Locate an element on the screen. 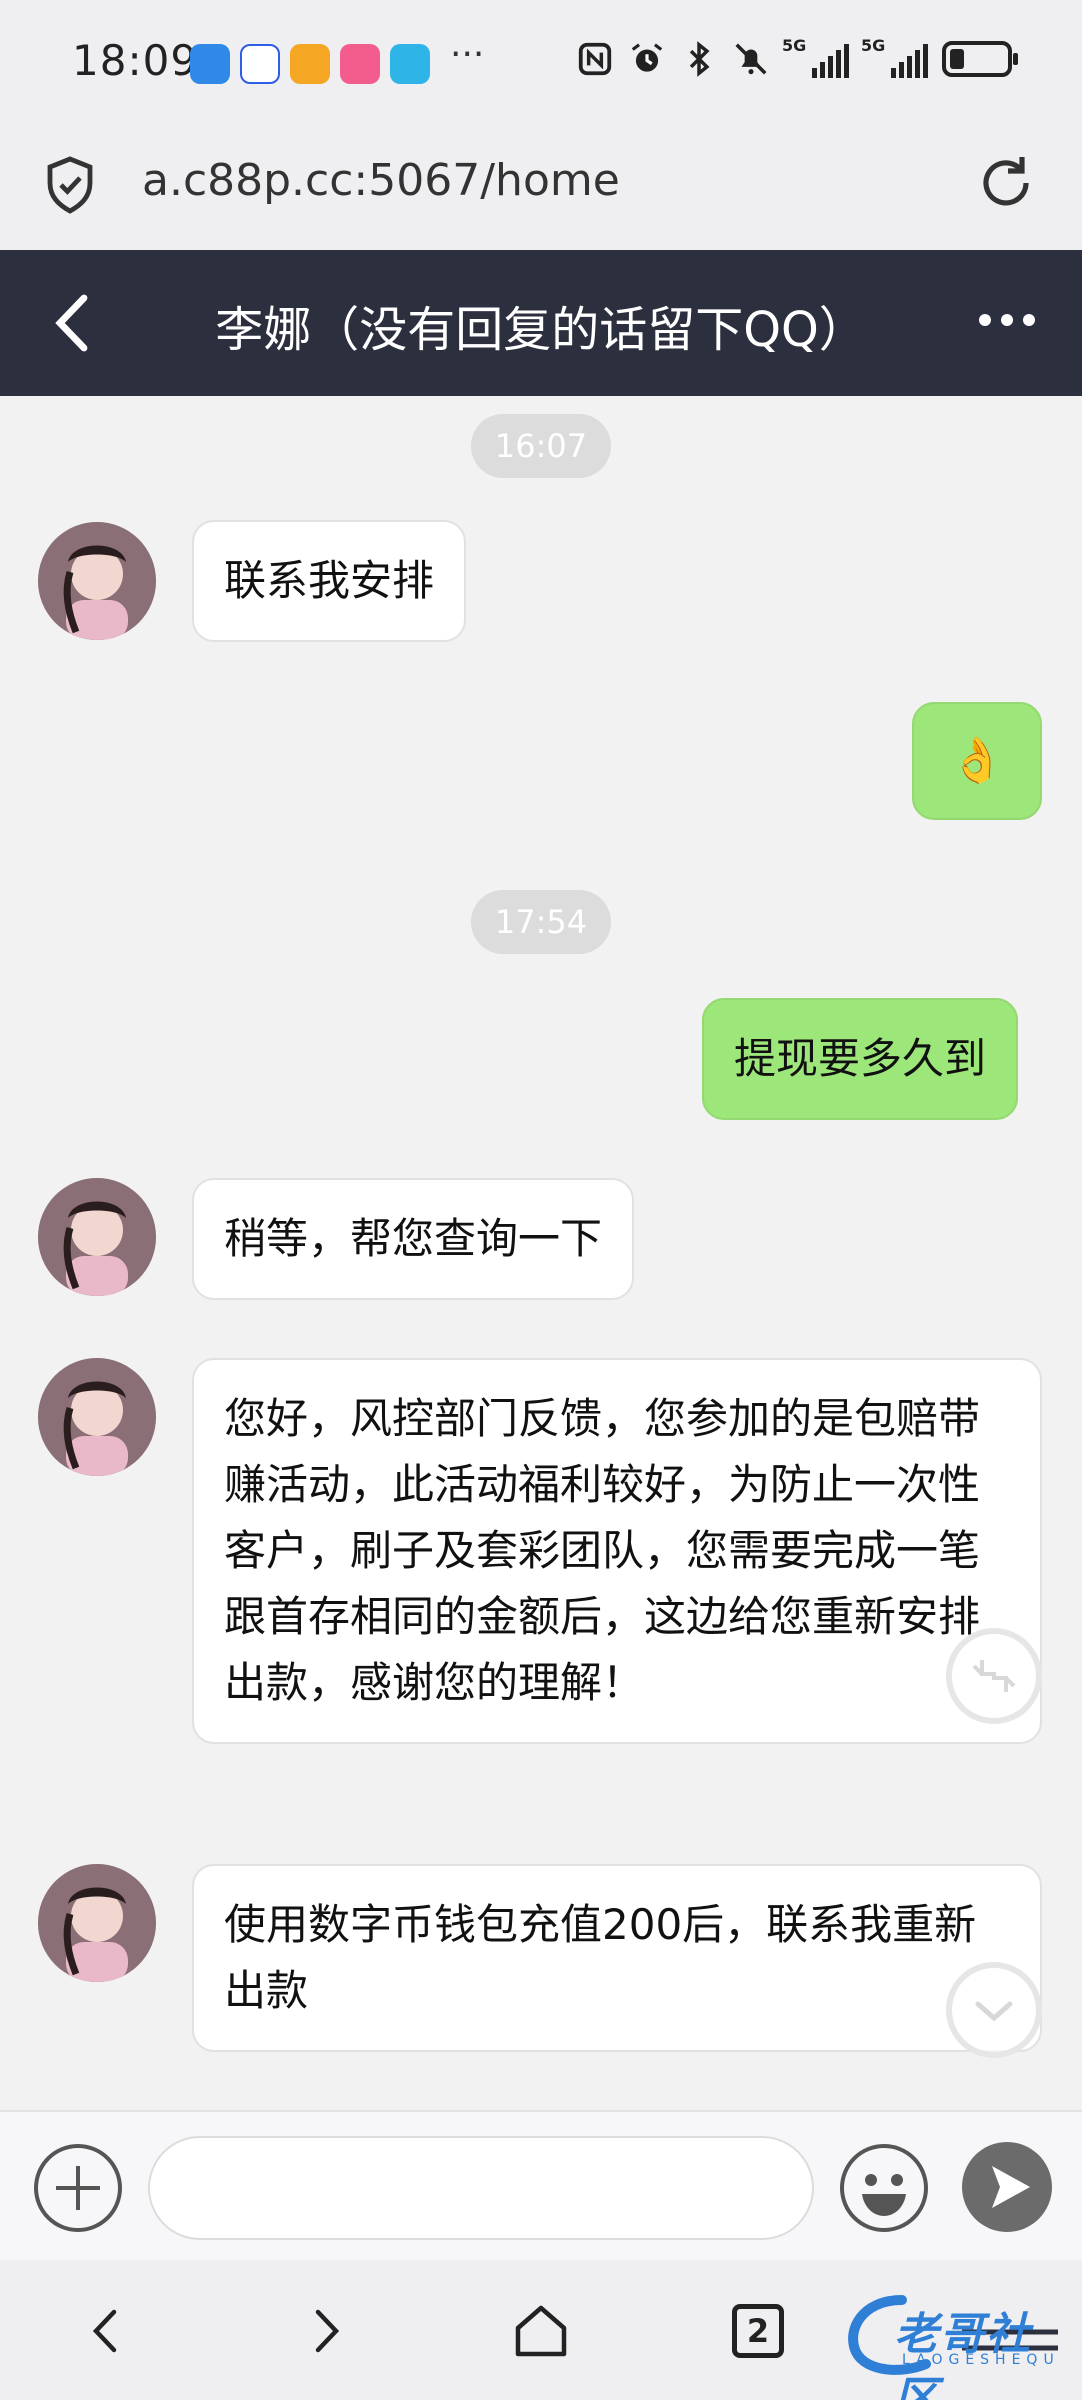 The height and width of the screenshot is (2400, 1082). sent-message: 👌 is located at coordinates (977, 761).